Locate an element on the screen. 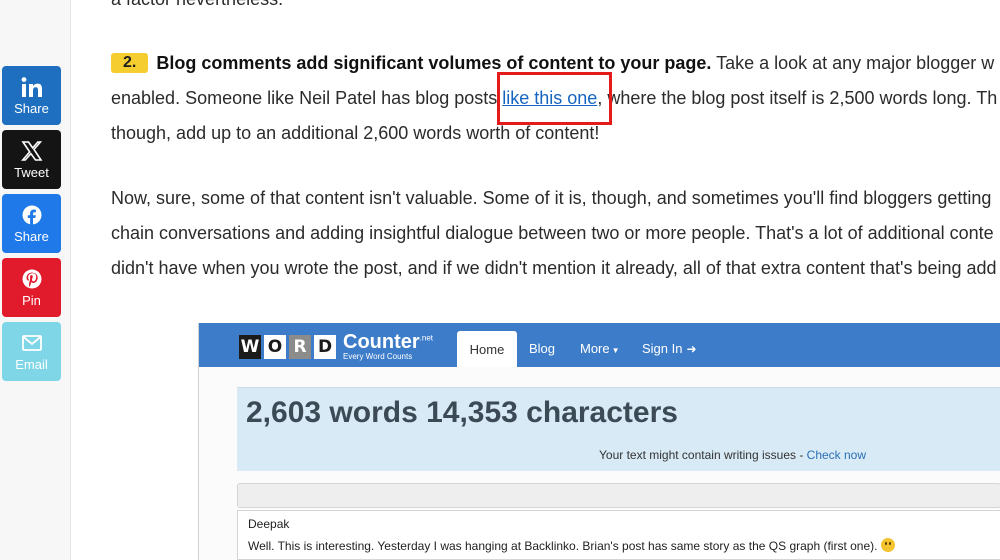 This screenshot has height=560, width=1000. check-now-link: Check now is located at coordinates (836, 455).